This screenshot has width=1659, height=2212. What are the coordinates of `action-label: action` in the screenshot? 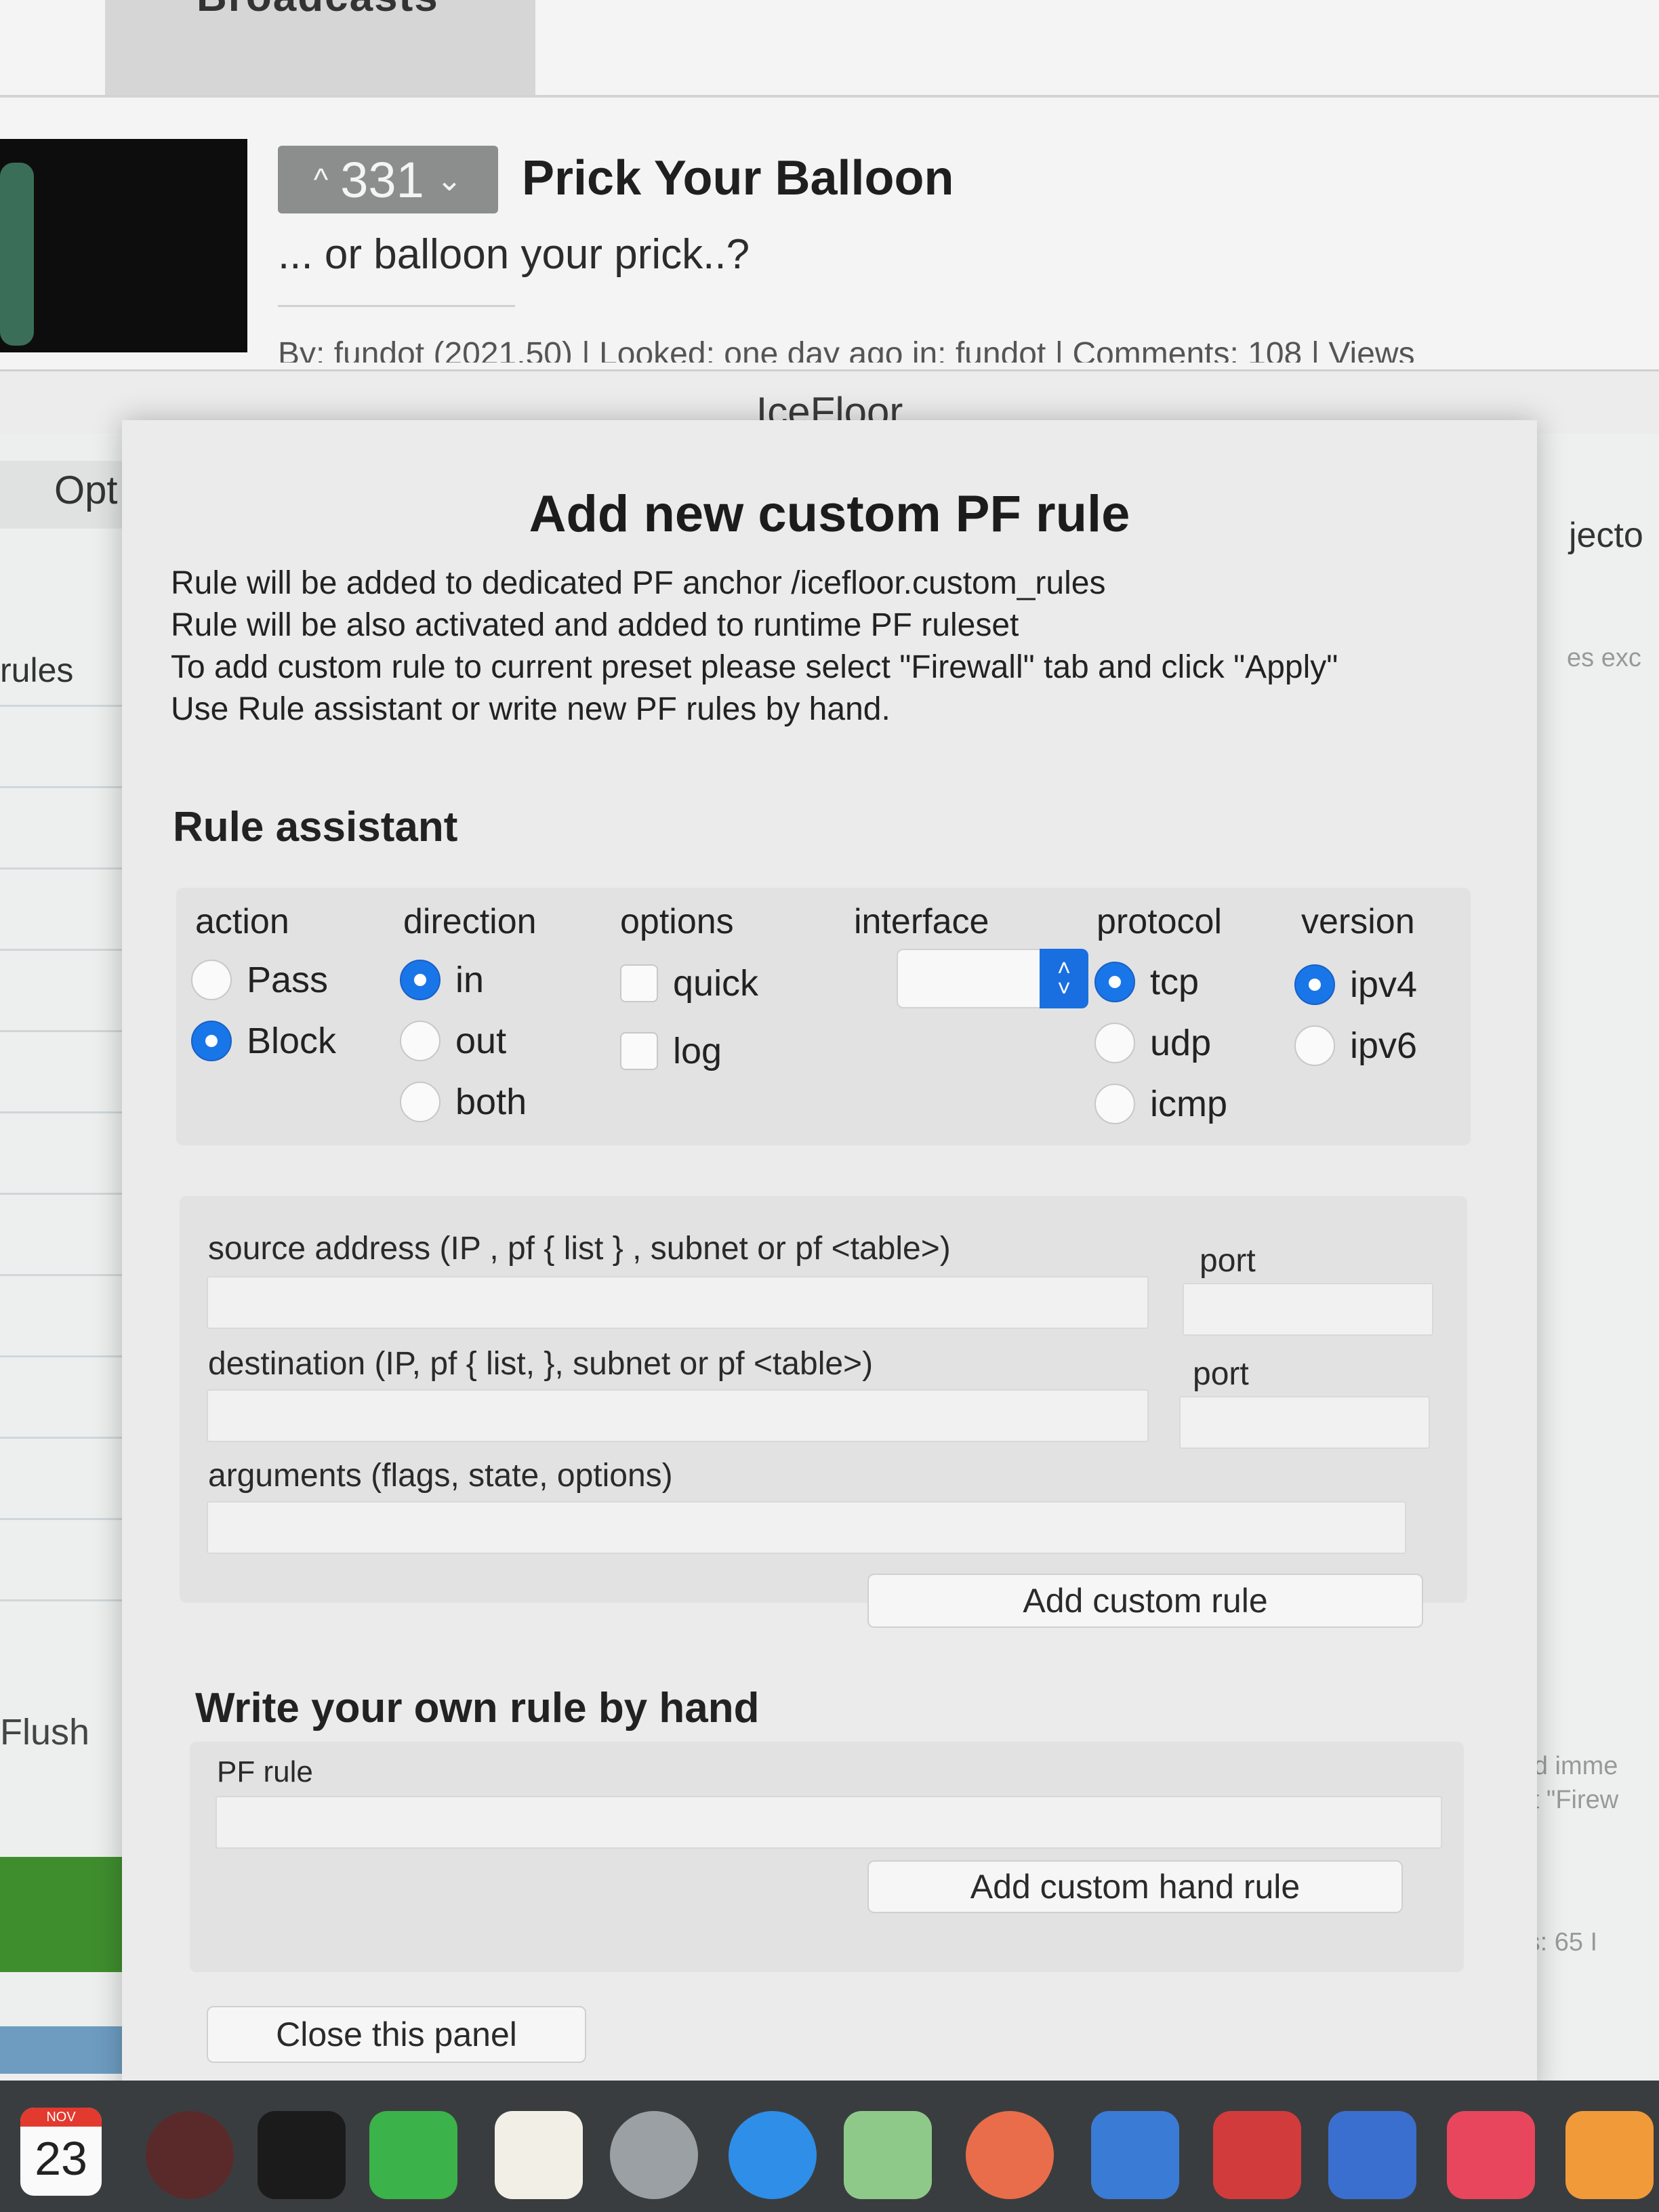 It's located at (242, 921).